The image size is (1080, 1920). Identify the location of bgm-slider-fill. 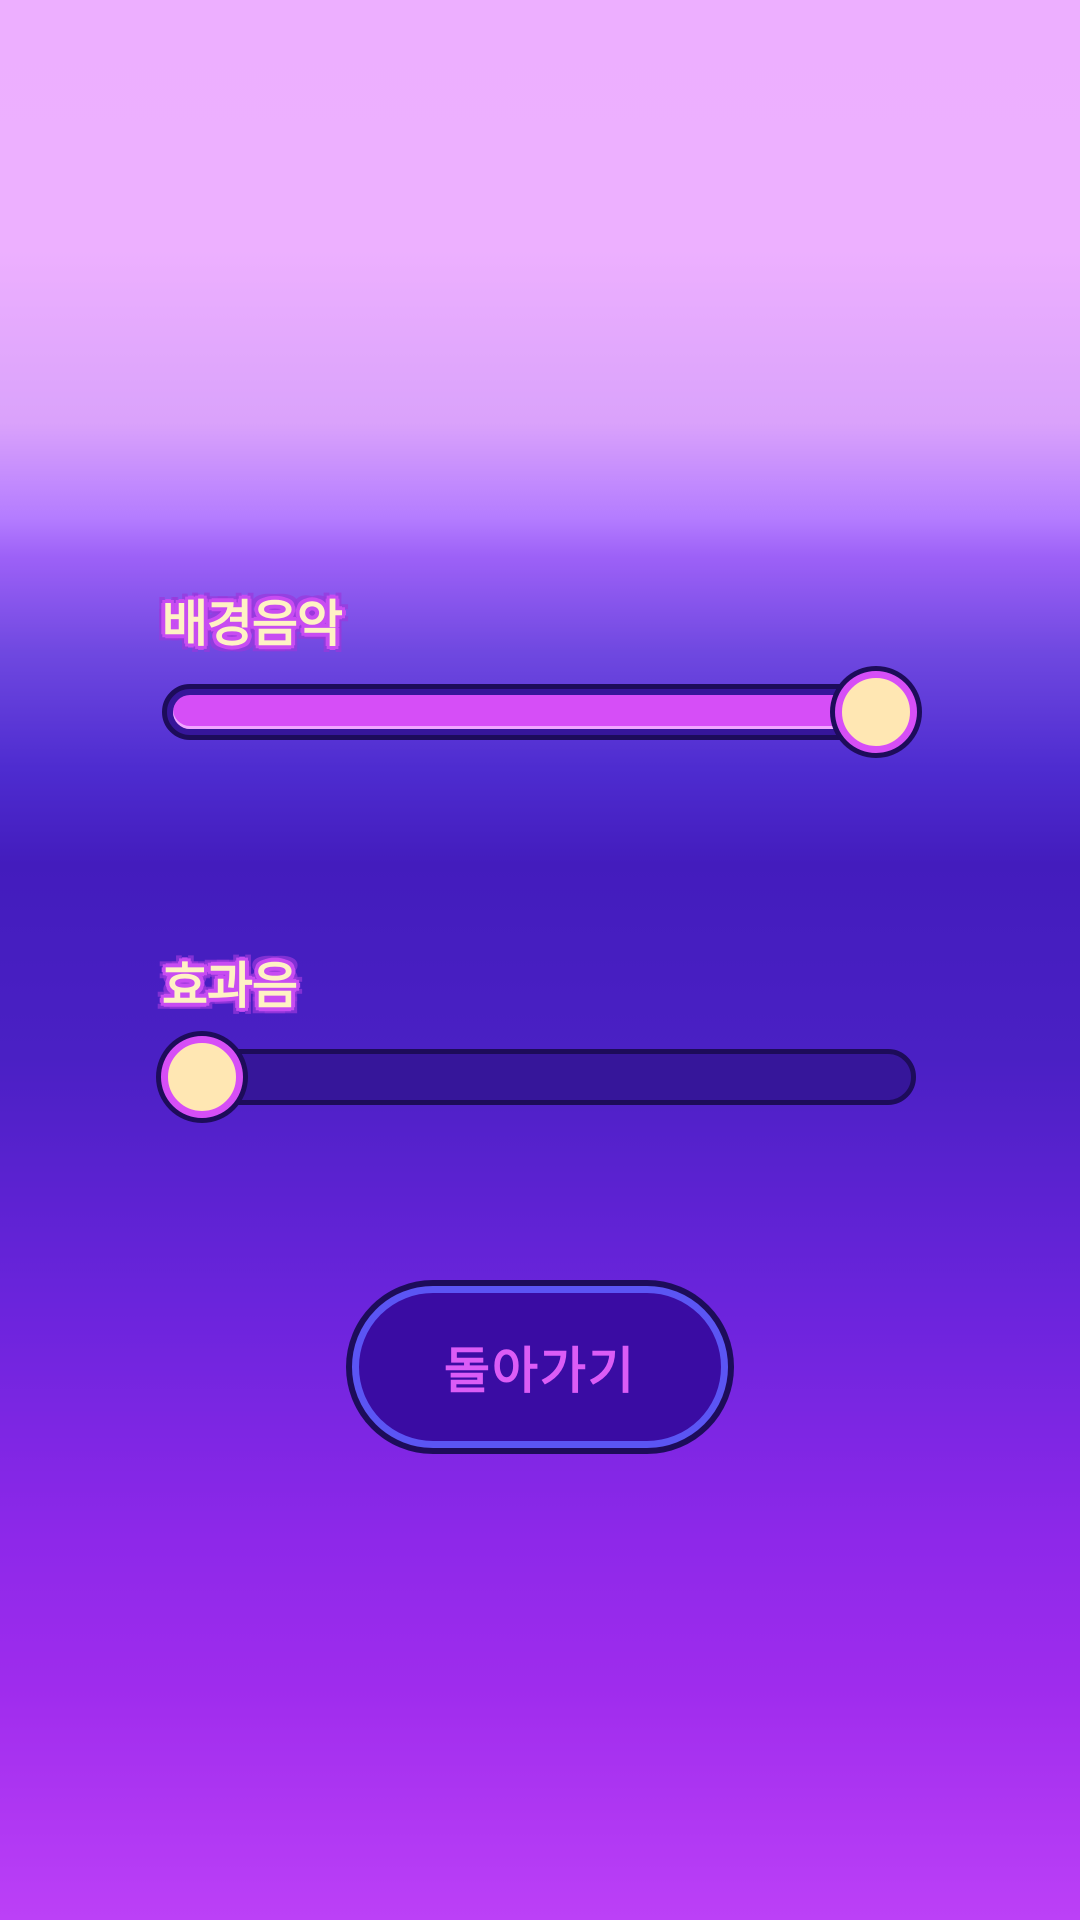
(524, 712).